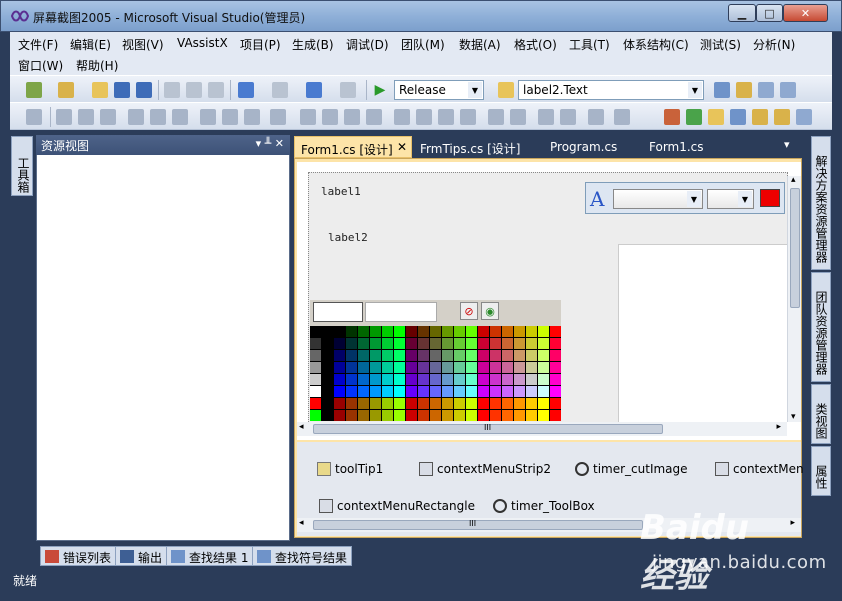 This screenshot has width=842, height=601. What do you see at coordinates (158, 117) in the screenshot?
I see `align-middles-icon` at bounding box center [158, 117].